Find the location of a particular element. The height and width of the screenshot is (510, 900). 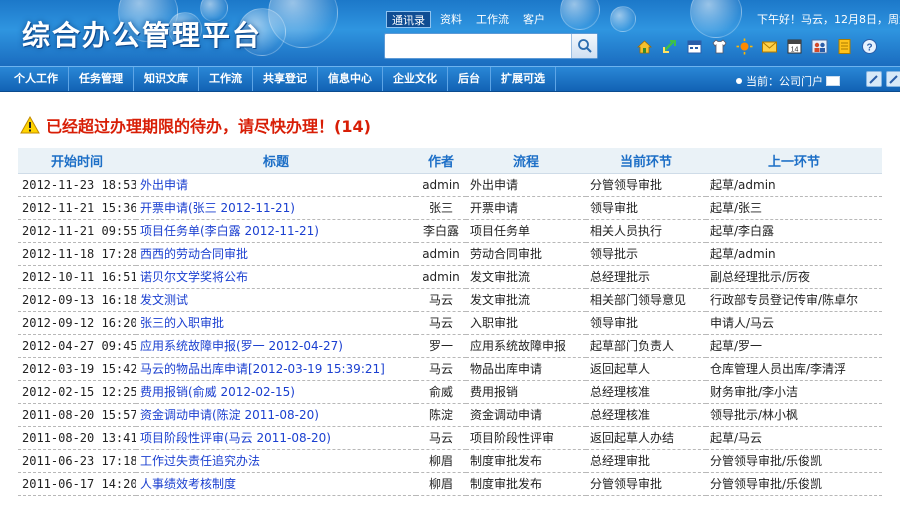

location-dot-icon is located at coordinates (739, 81).